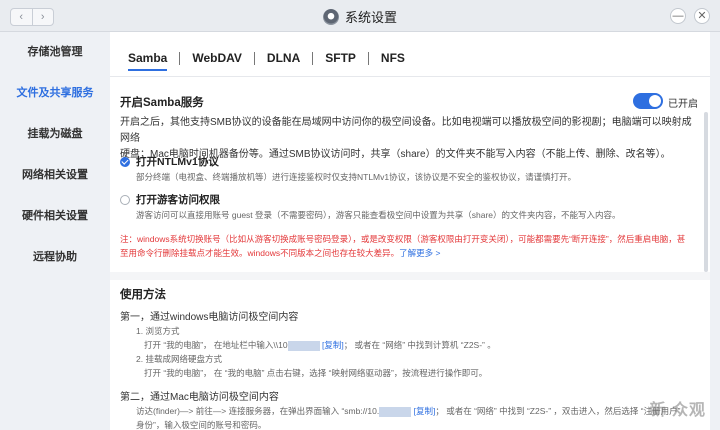 The height and width of the screenshot is (430, 720). Describe the element at coordinates (706, 192) in the screenshot. I see `content-scrollbar` at that location.